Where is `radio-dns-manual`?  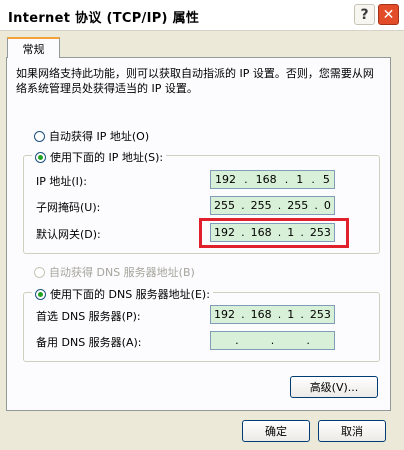
radio-dns-manual is located at coordinates (40, 294).